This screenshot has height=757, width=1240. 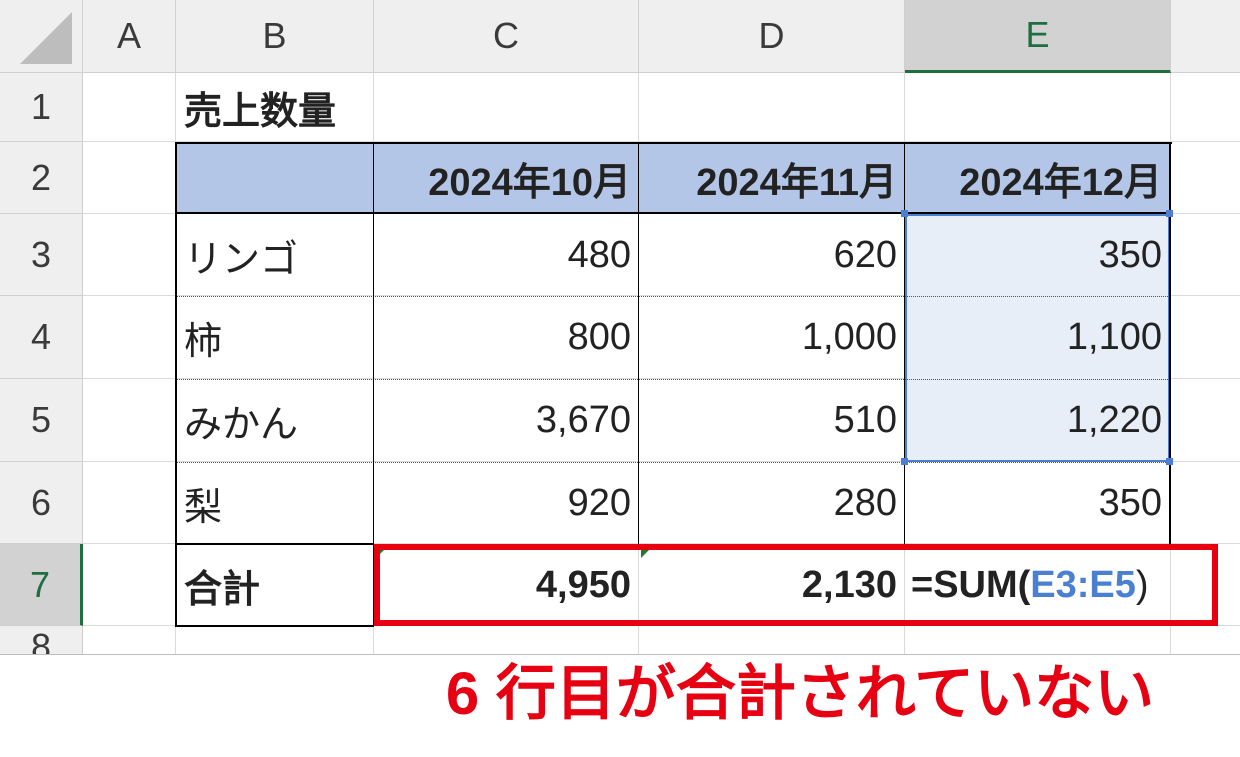 What do you see at coordinates (506, 503) in the screenshot?
I see `cell-c6: 920` at bounding box center [506, 503].